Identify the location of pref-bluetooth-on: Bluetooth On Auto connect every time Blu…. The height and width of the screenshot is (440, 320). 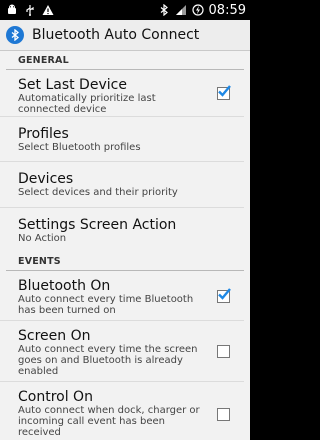
(122, 296).